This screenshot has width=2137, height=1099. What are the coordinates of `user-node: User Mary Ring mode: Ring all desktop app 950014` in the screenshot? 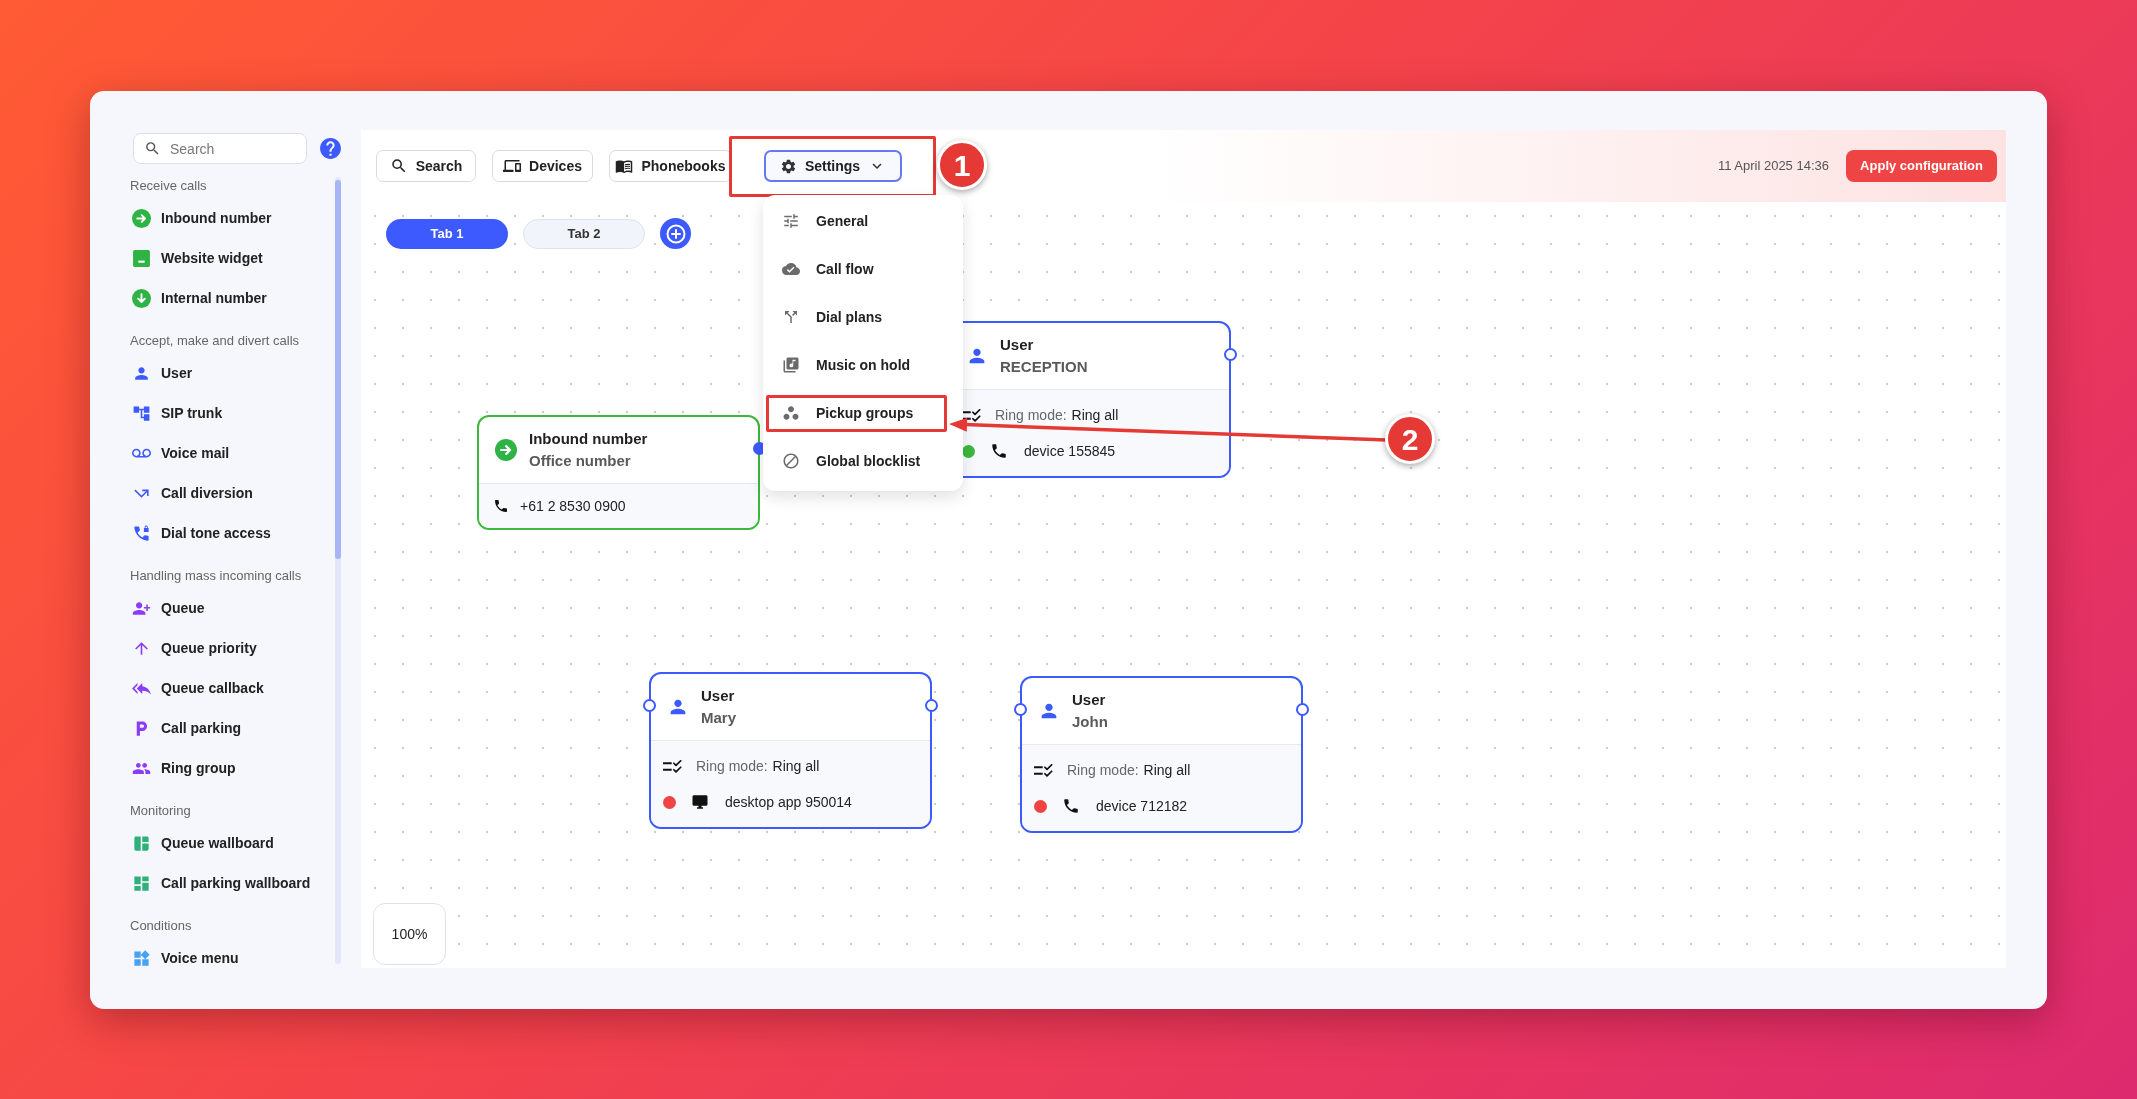 It's located at (790, 750).